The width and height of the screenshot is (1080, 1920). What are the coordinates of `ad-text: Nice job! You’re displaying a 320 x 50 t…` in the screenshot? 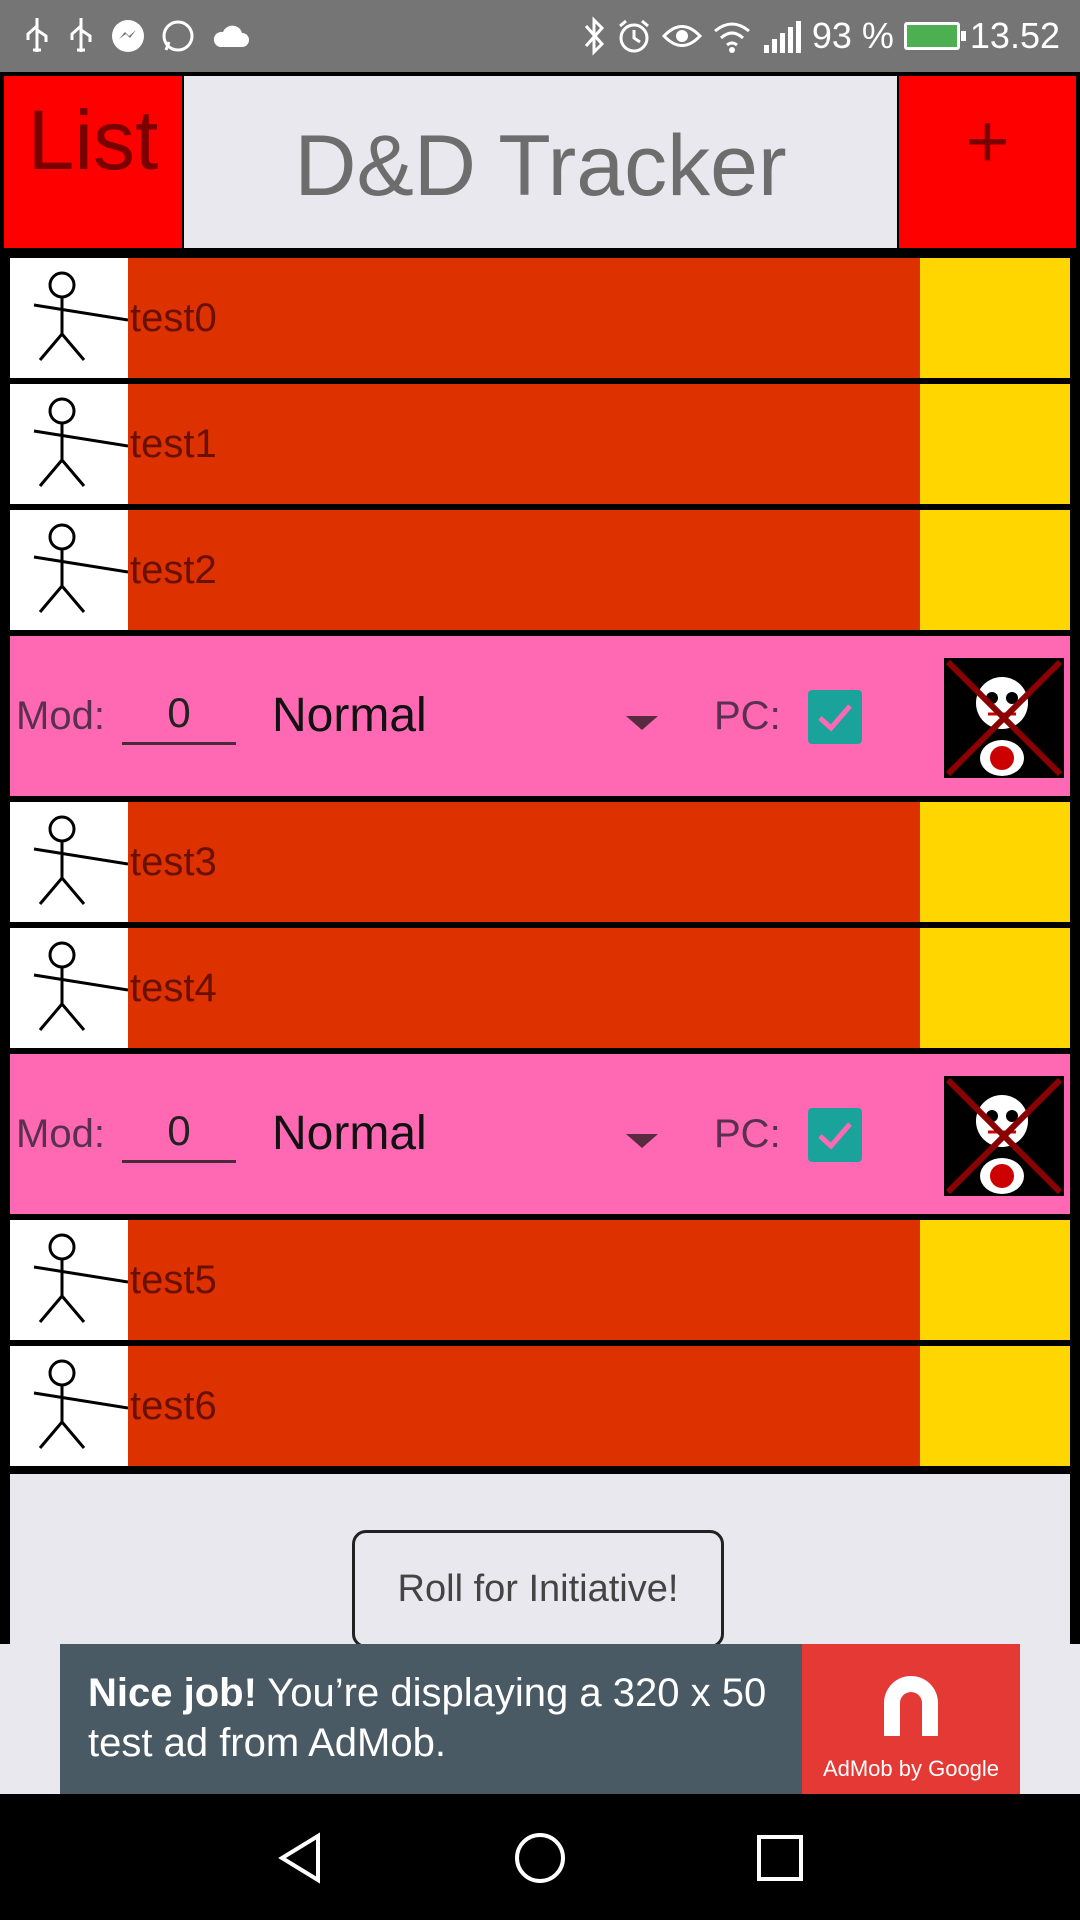 It's located at (448, 1718).